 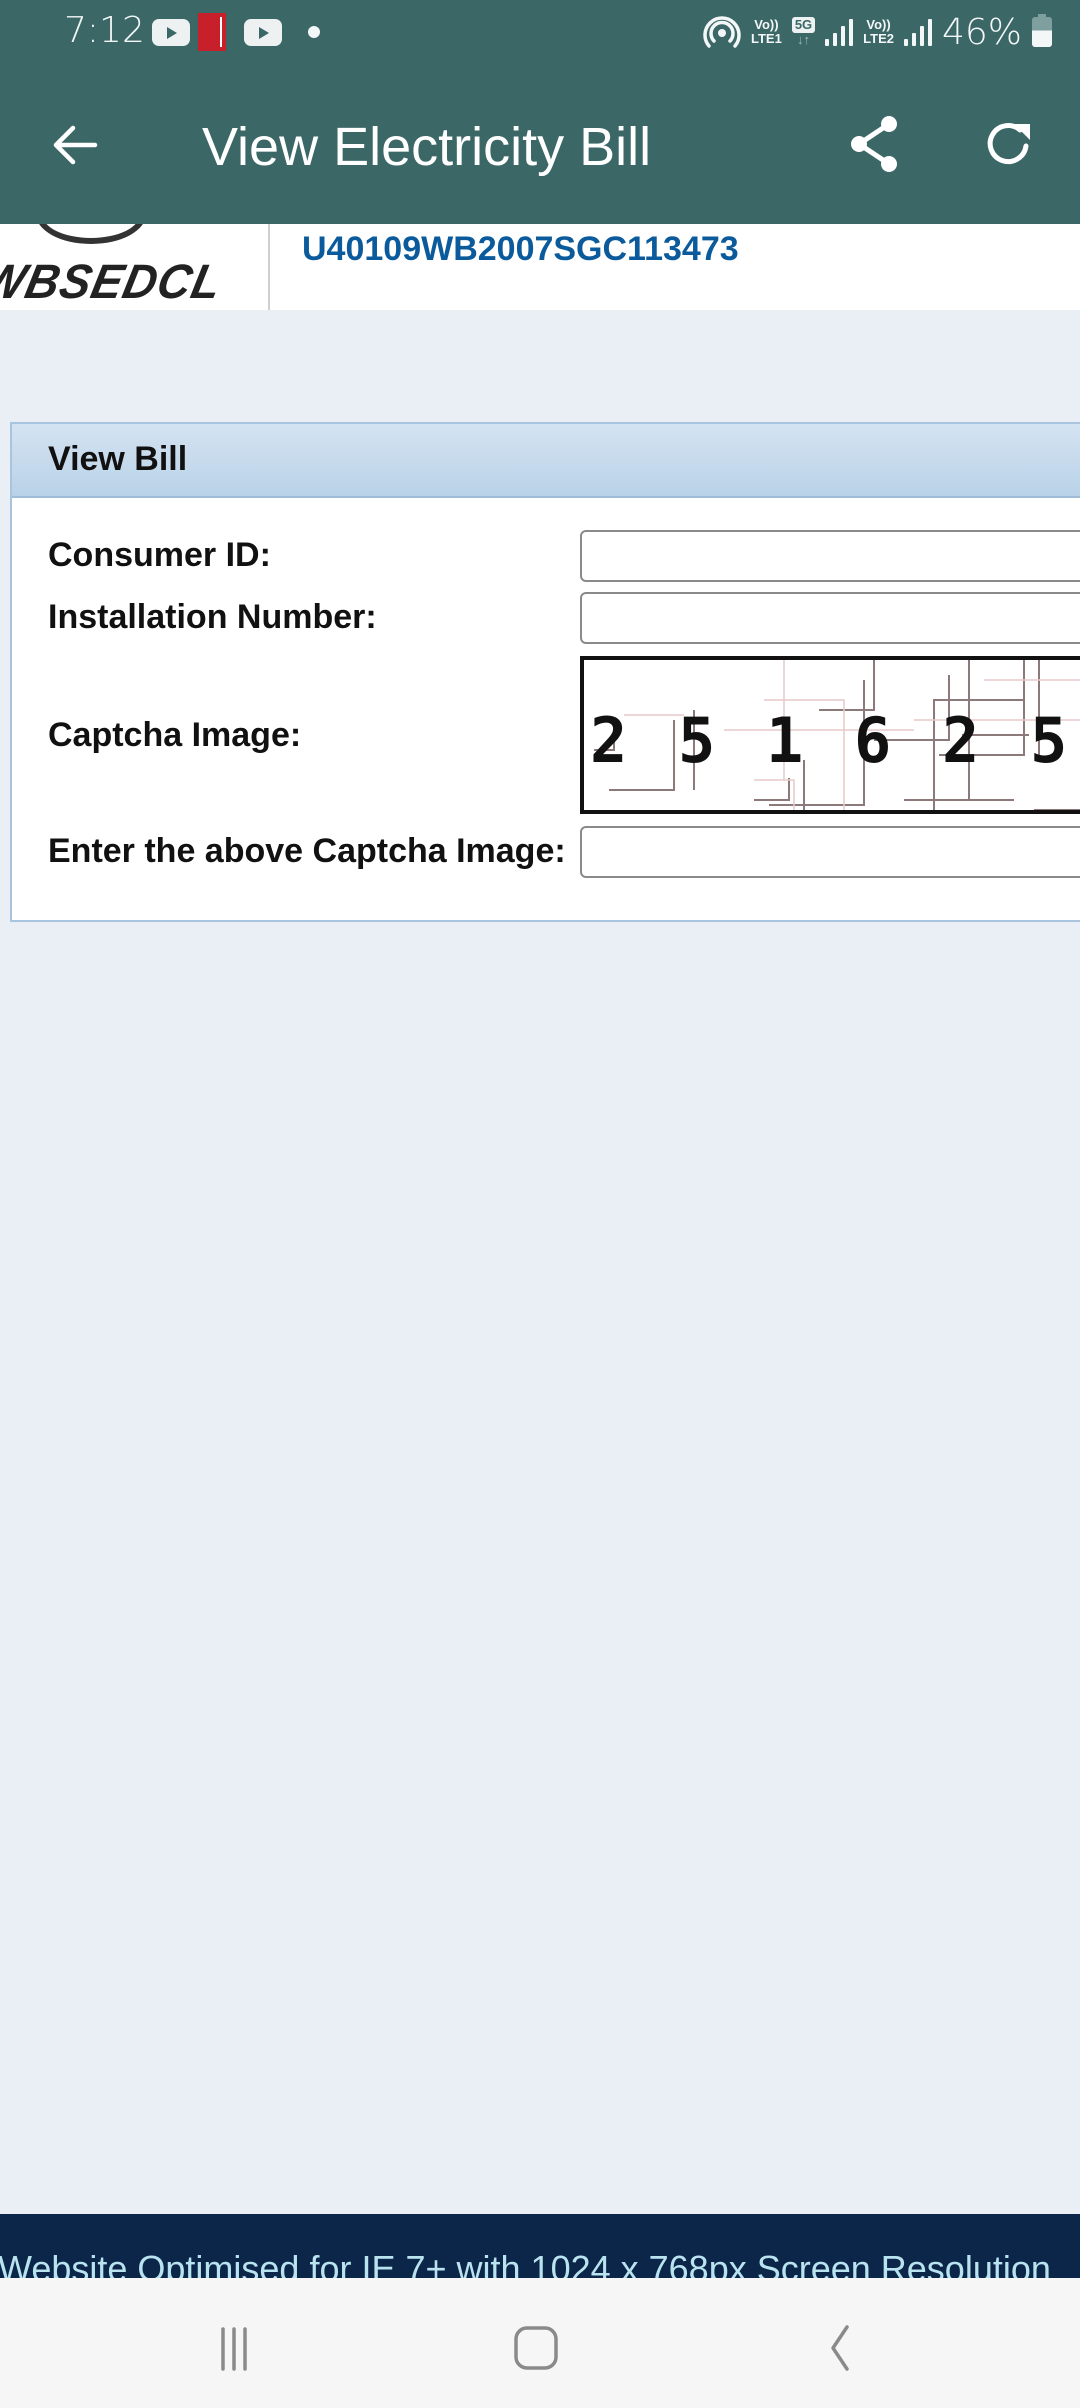 I want to click on consumer-id-input, so click(x=830, y=556).